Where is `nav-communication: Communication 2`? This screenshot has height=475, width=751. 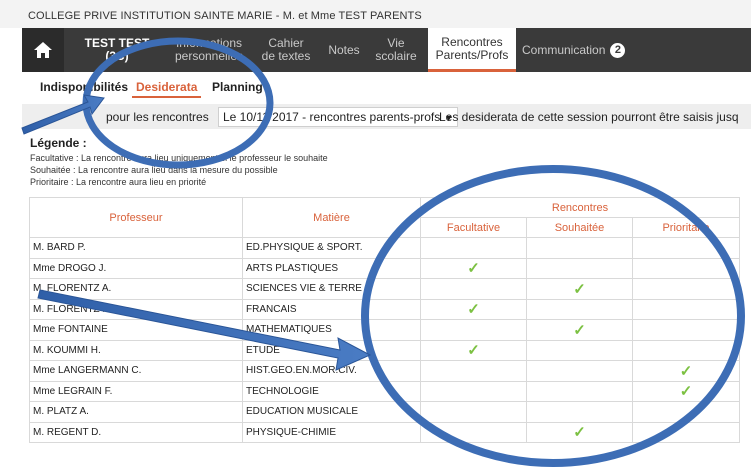 nav-communication: Communication 2 is located at coordinates (578, 50).